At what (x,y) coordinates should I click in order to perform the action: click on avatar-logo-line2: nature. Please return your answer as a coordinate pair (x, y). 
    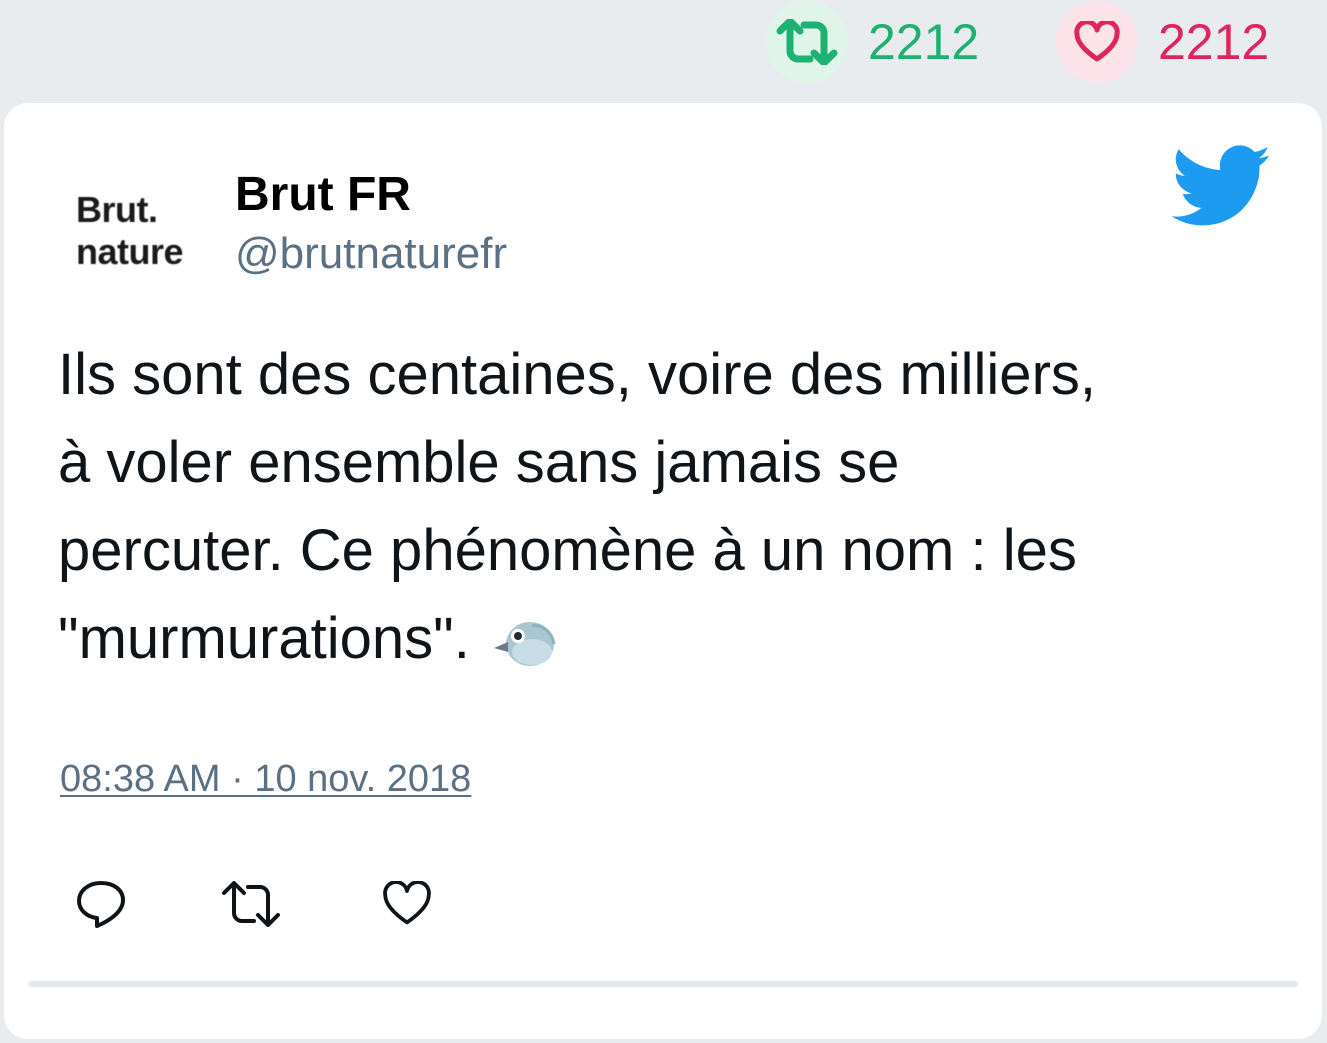
    Looking at the image, I should click on (130, 251).